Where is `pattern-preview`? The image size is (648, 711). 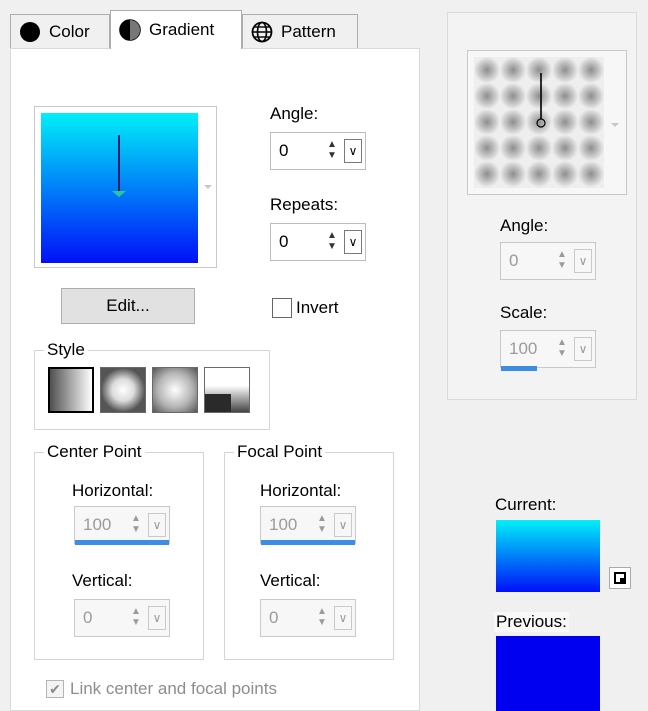
pattern-preview is located at coordinates (547, 122).